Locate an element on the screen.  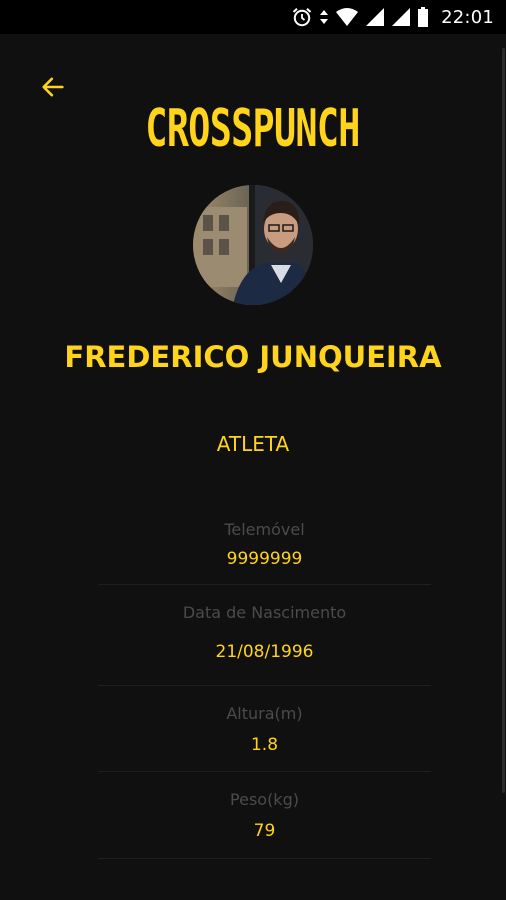
info-label: Altura(m) is located at coordinates (264, 713).